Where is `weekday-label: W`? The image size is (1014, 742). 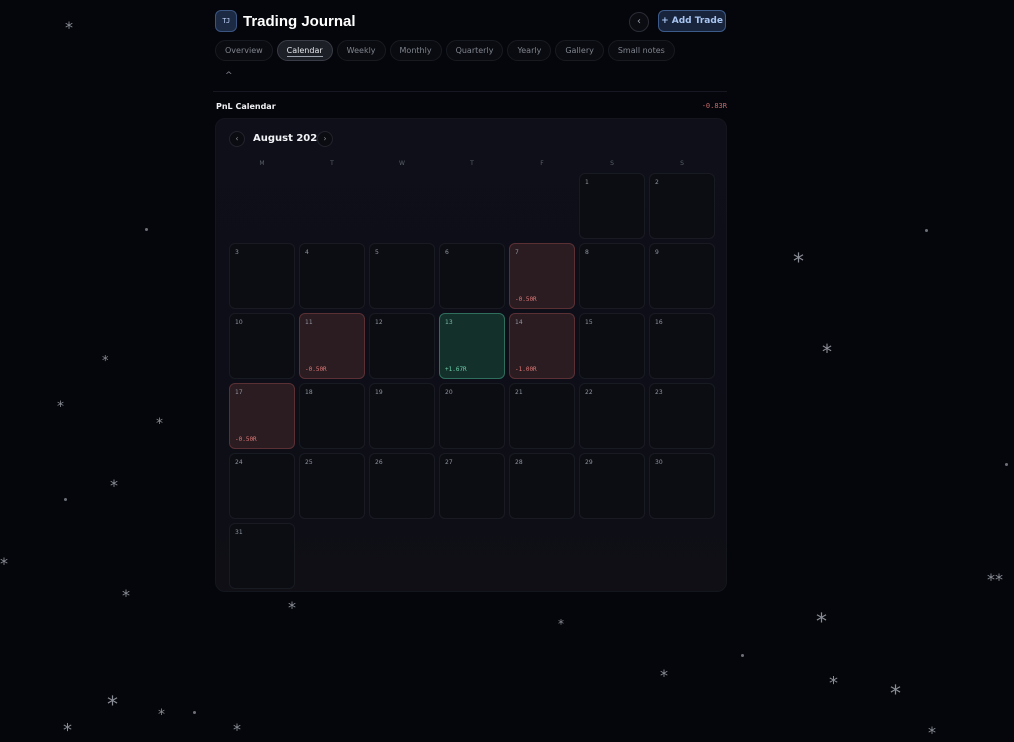 weekday-label: W is located at coordinates (402, 163).